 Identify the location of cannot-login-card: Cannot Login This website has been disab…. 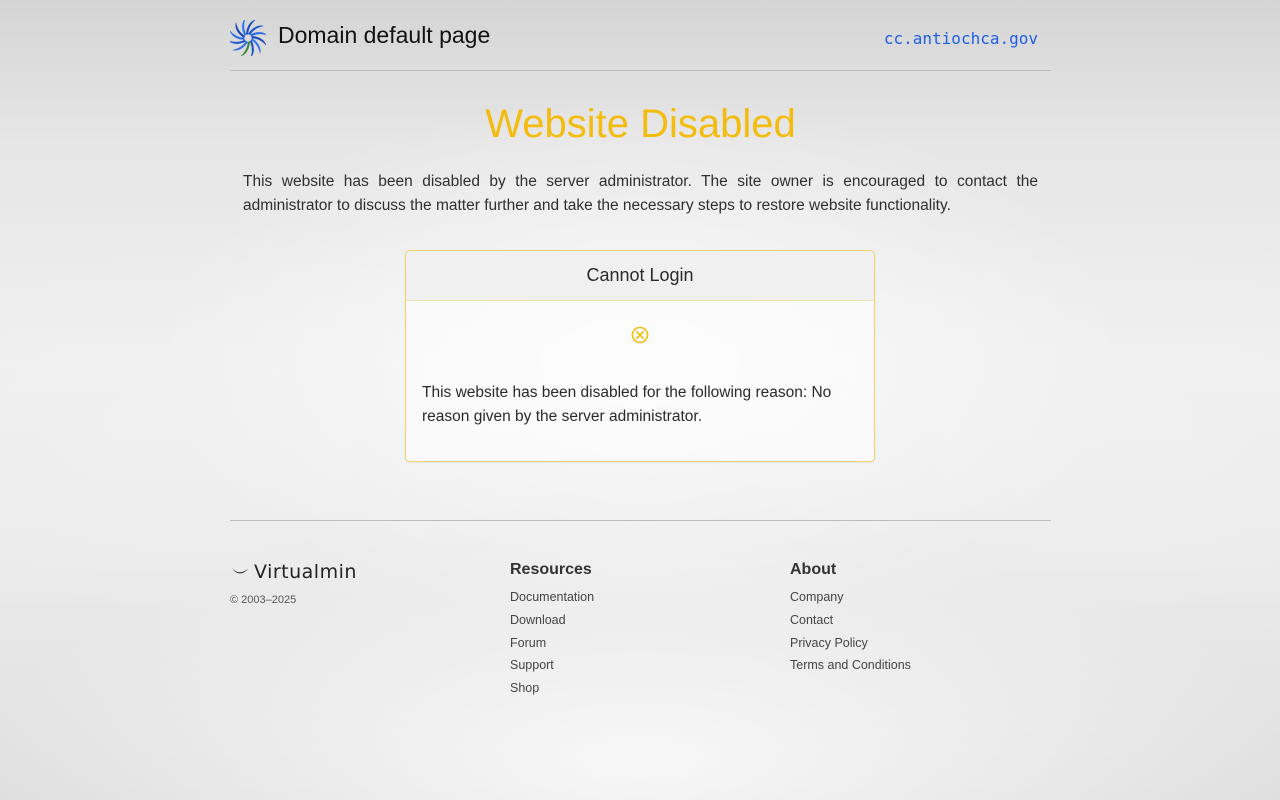
(640, 356).